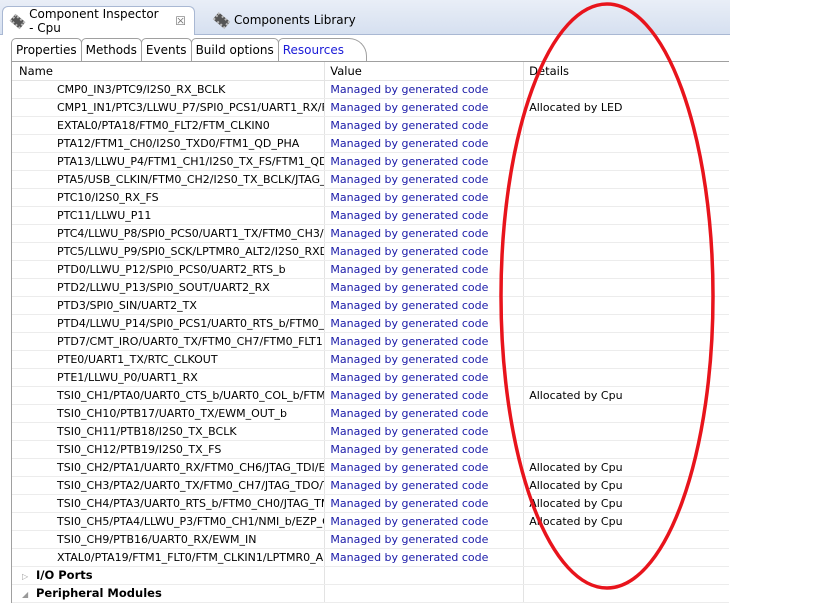 The width and height of the screenshot is (838, 603). I want to click on tab-properties: Properties, so click(46, 49).